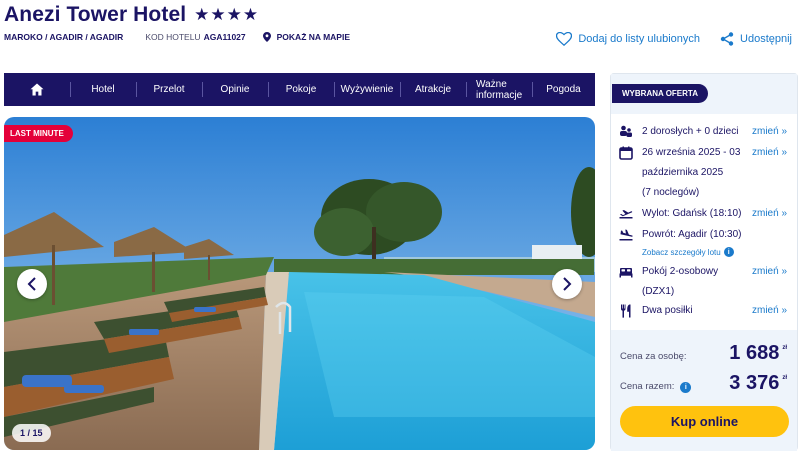 The image size is (800, 451). I want to click on add-favorite-button: Dodaj do listy ulubionych, so click(628, 39).